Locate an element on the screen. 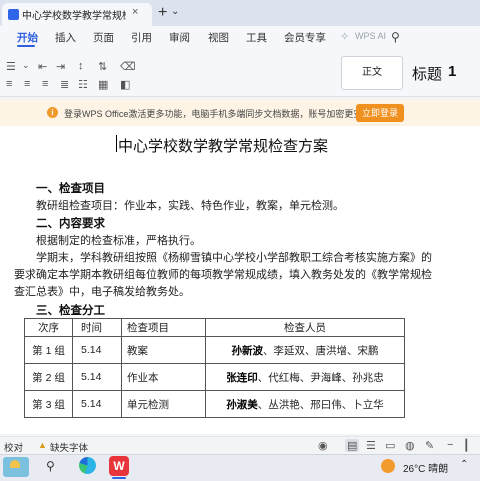 Image resolution: width=480 pixels, height=481 pixels. align-left-icon: ≡ is located at coordinates (9, 84).